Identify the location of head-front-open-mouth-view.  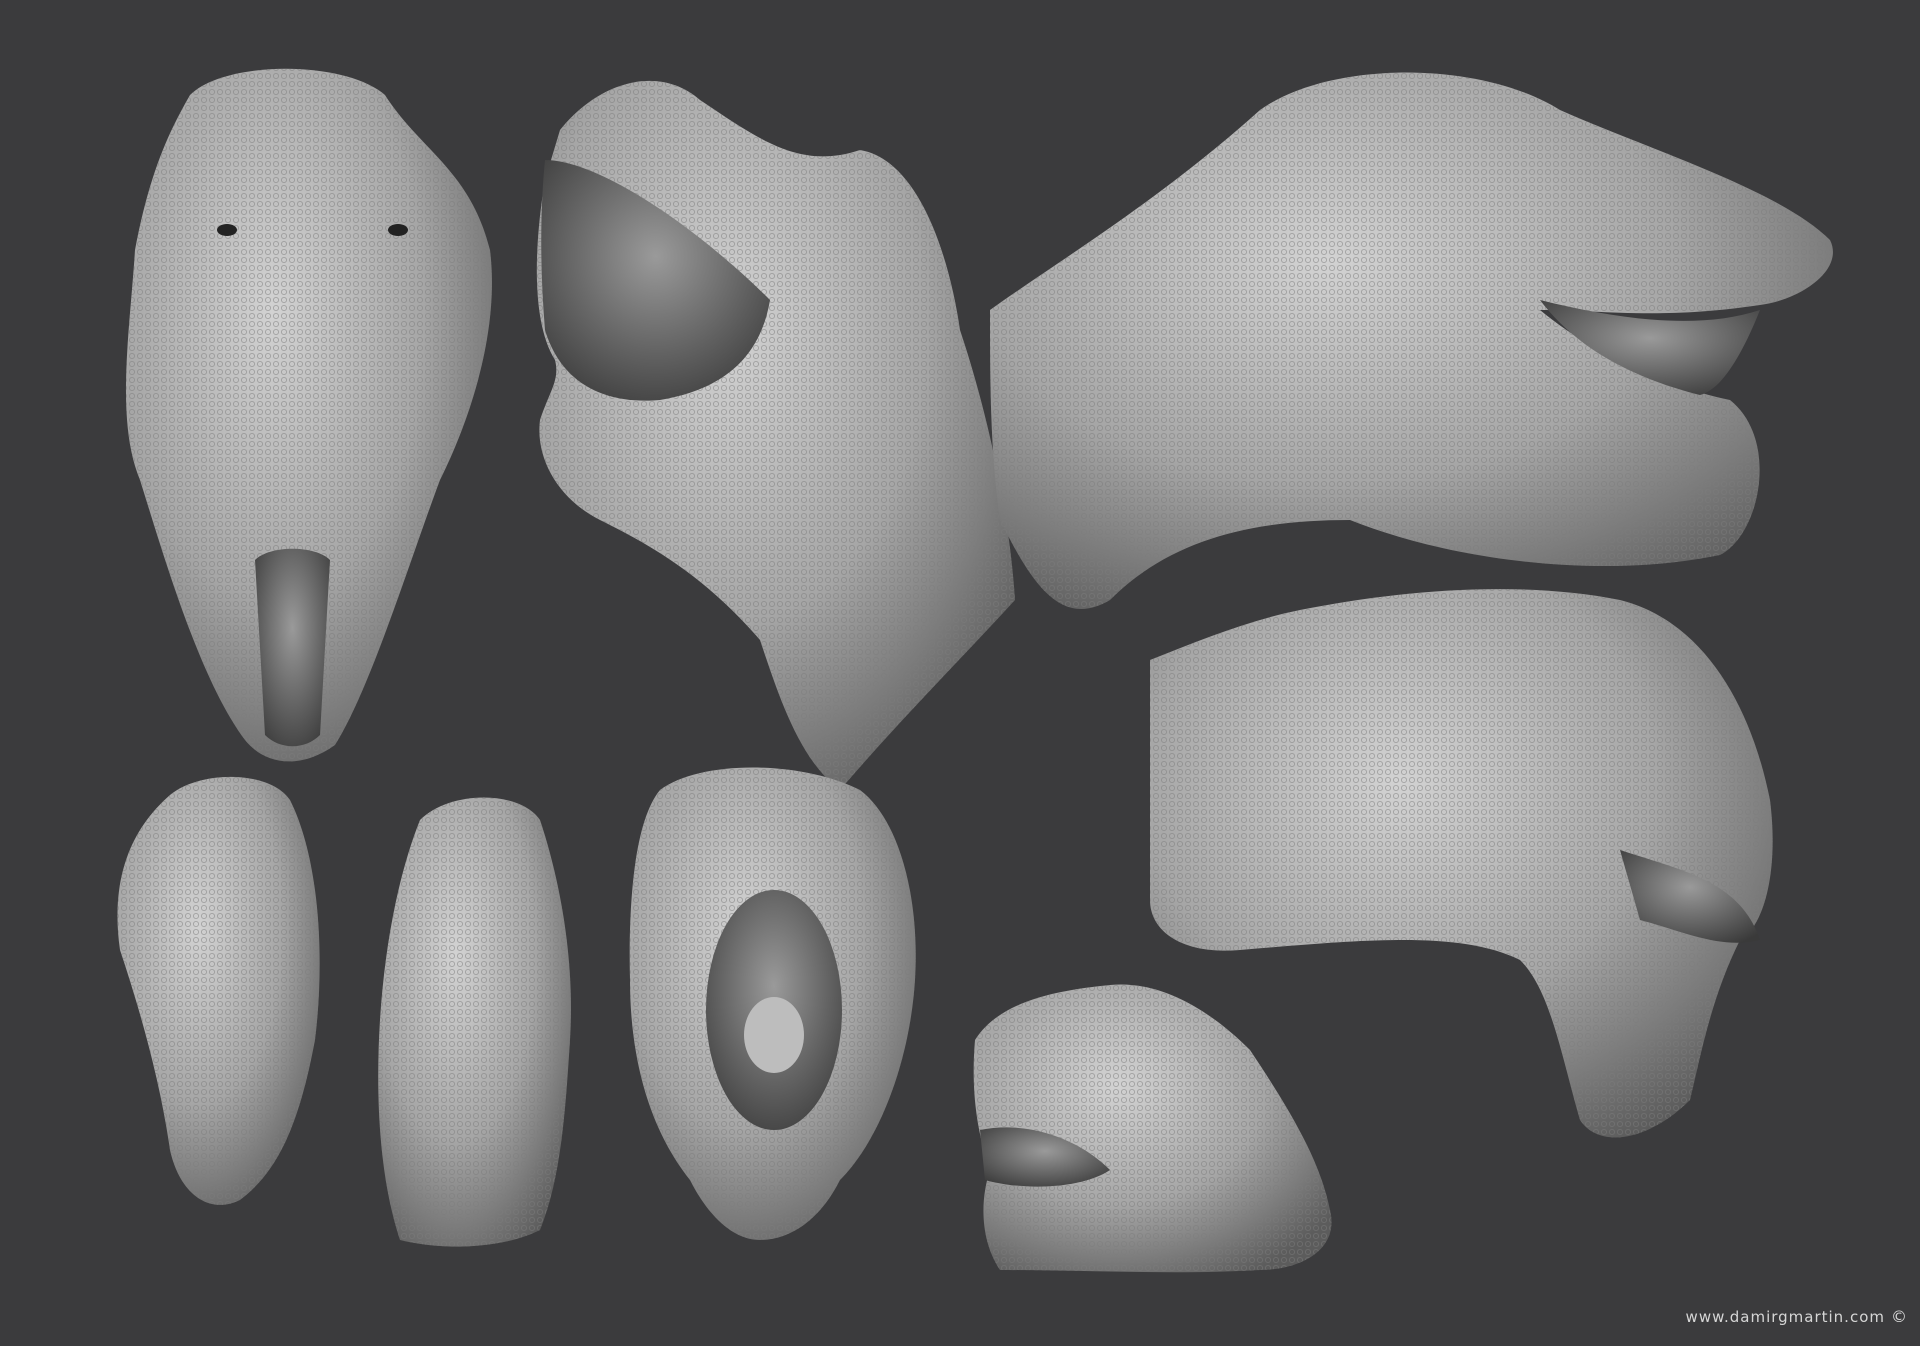
(772, 1003).